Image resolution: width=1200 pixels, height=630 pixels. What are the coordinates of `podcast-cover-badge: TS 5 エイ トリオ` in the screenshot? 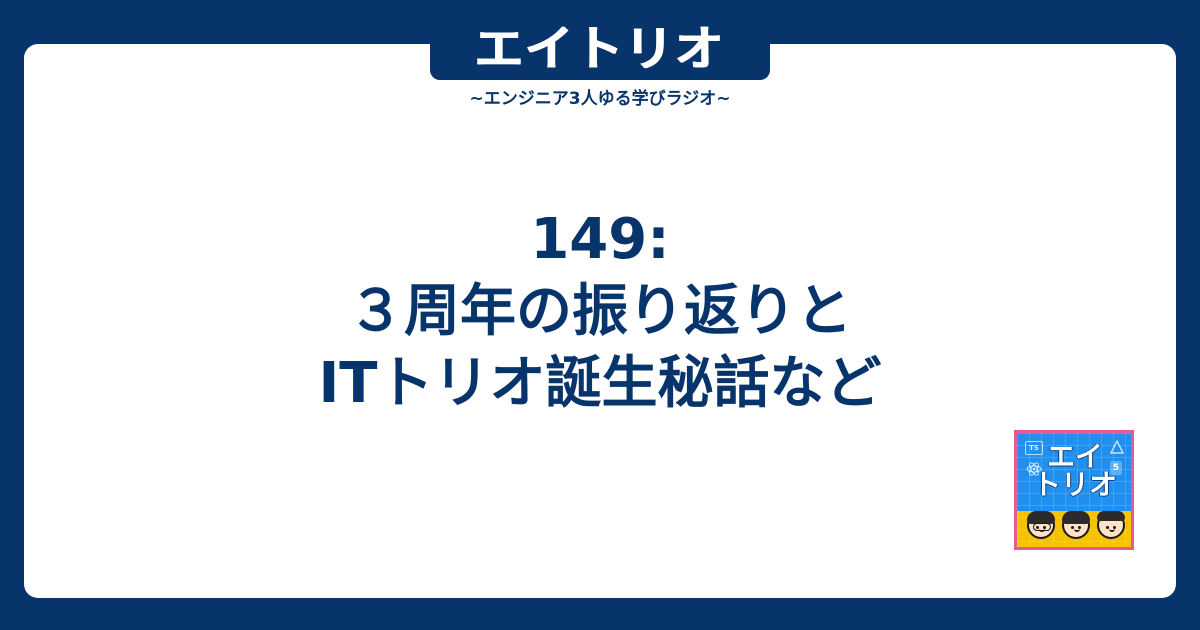 It's located at (1074, 490).